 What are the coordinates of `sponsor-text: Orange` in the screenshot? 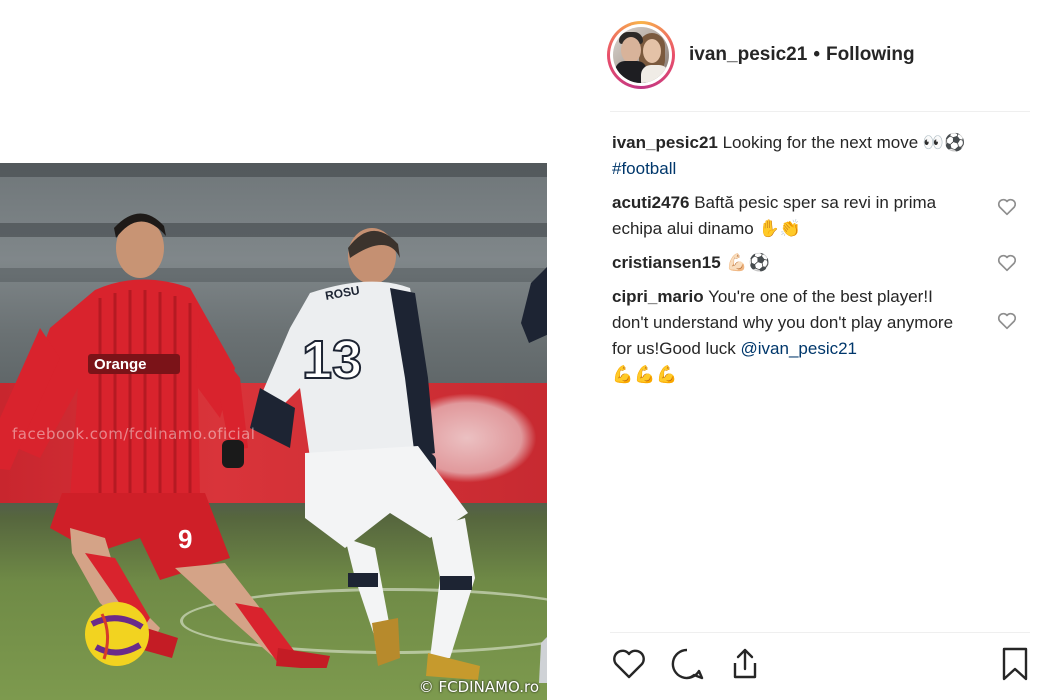 It's located at (120, 364).